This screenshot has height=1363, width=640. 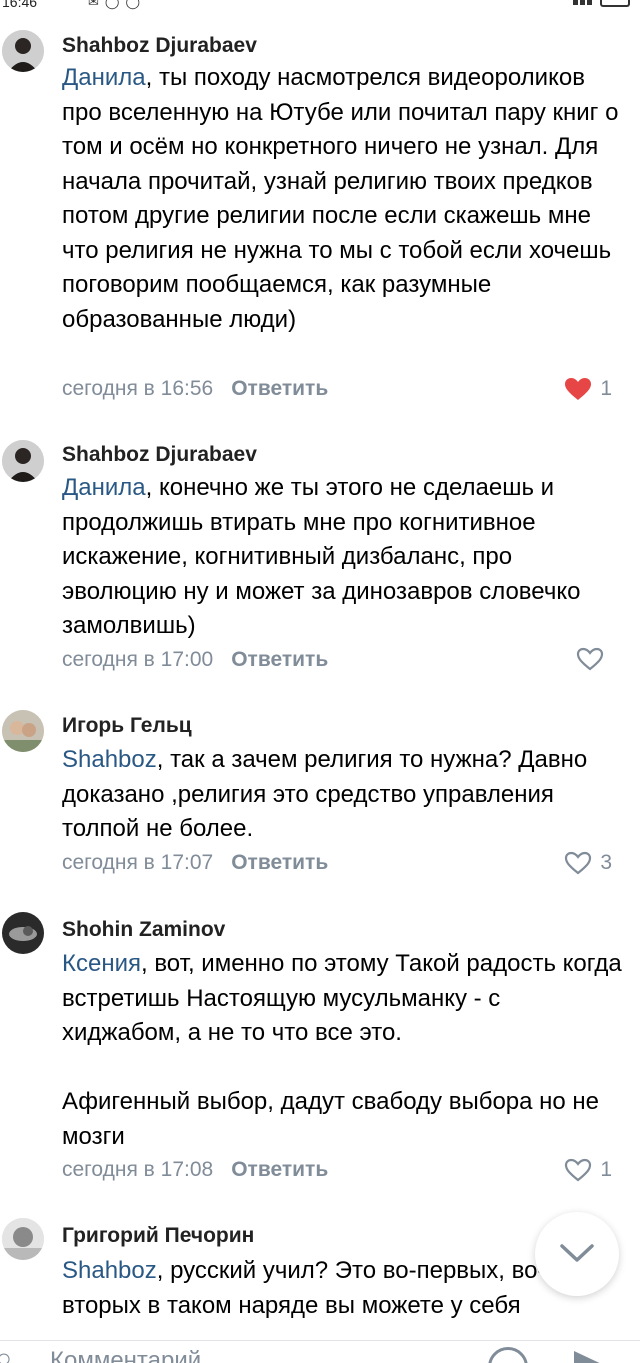 What do you see at coordinates (508, 1355) in the screenshot?
I see `emoji-icon` at bounding box center [508, 1355].